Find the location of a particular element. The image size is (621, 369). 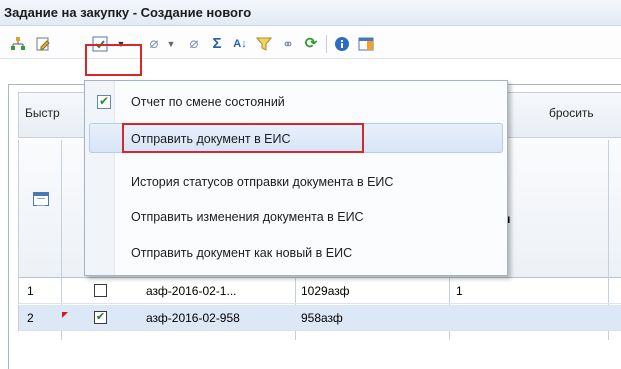

table-row: 2 ✔ азф-2016-02-958 958азф is located at coordinates (319, 318).